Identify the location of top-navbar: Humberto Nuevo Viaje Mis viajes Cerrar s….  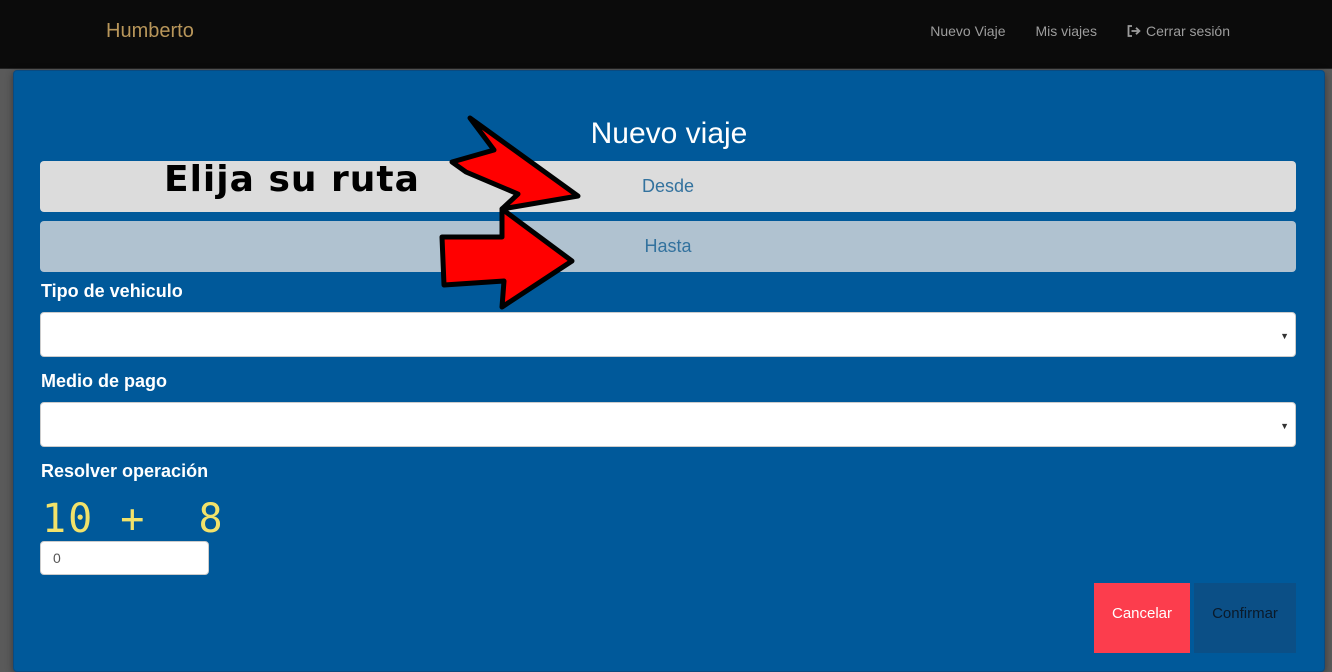
(666, 34).